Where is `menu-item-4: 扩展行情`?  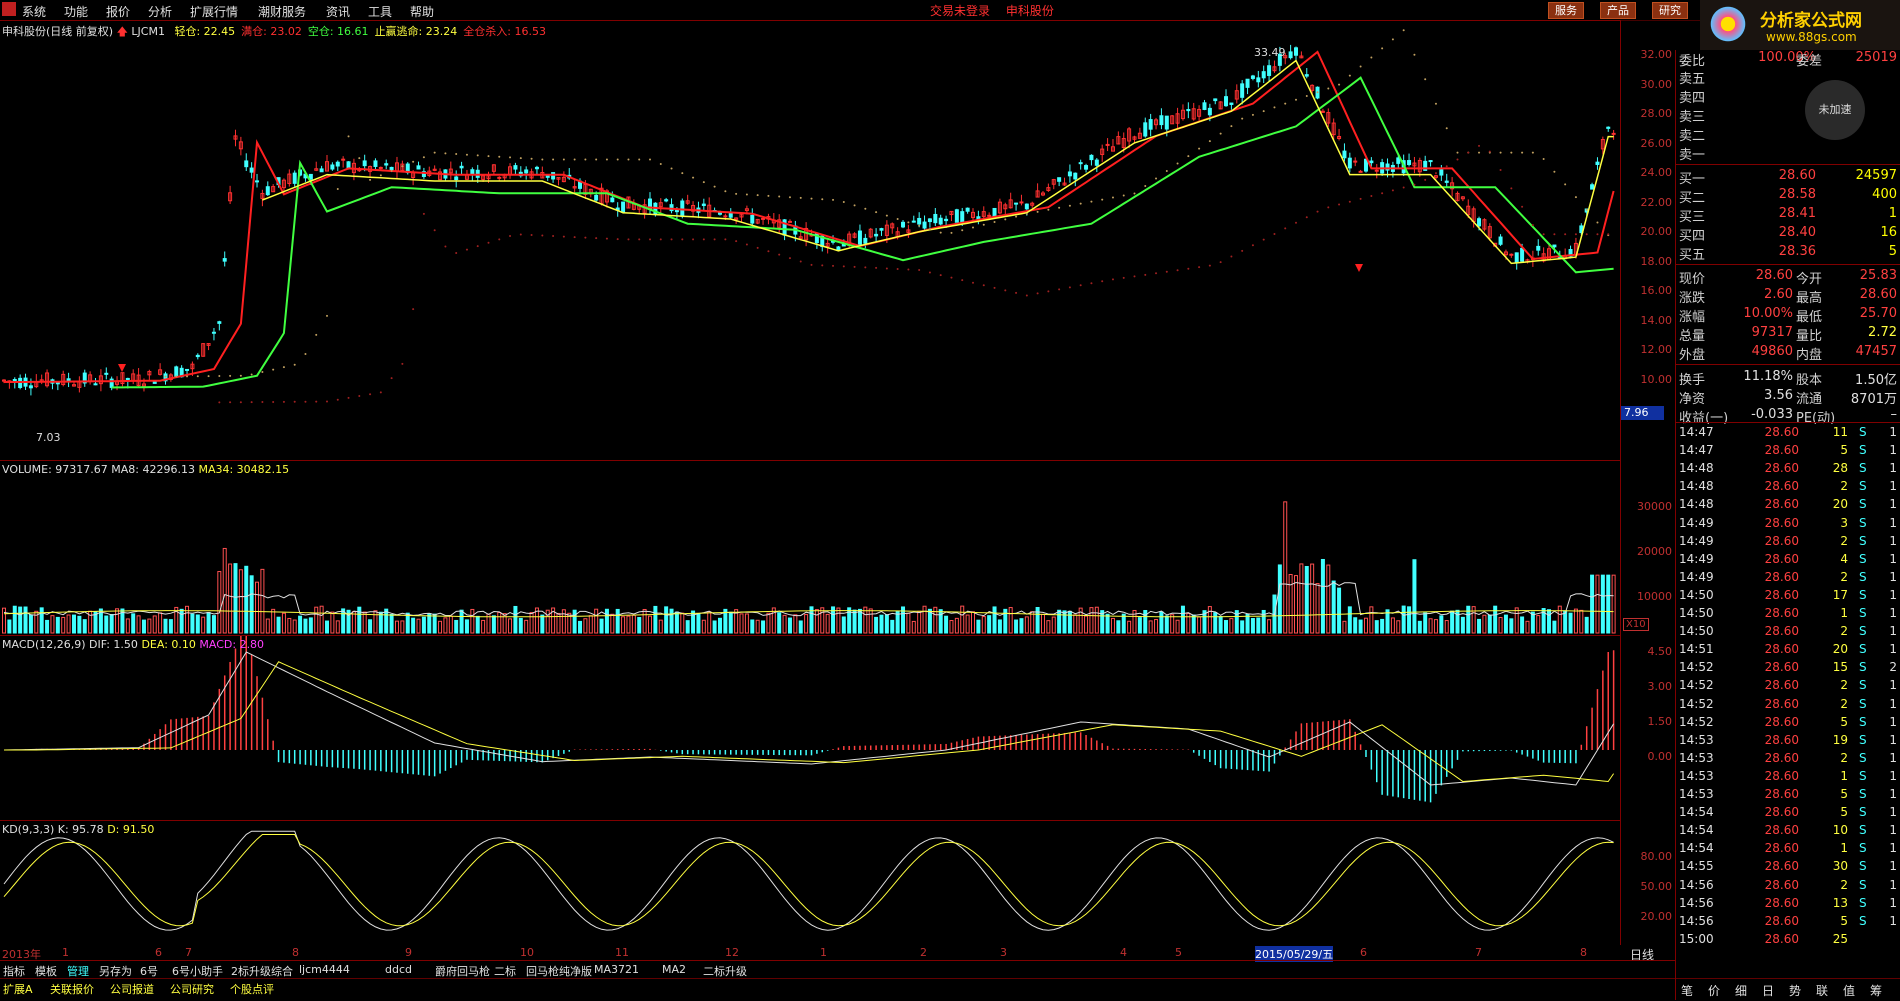 menu-item-4: 扩展行情 is located at coordinates (214, 11).